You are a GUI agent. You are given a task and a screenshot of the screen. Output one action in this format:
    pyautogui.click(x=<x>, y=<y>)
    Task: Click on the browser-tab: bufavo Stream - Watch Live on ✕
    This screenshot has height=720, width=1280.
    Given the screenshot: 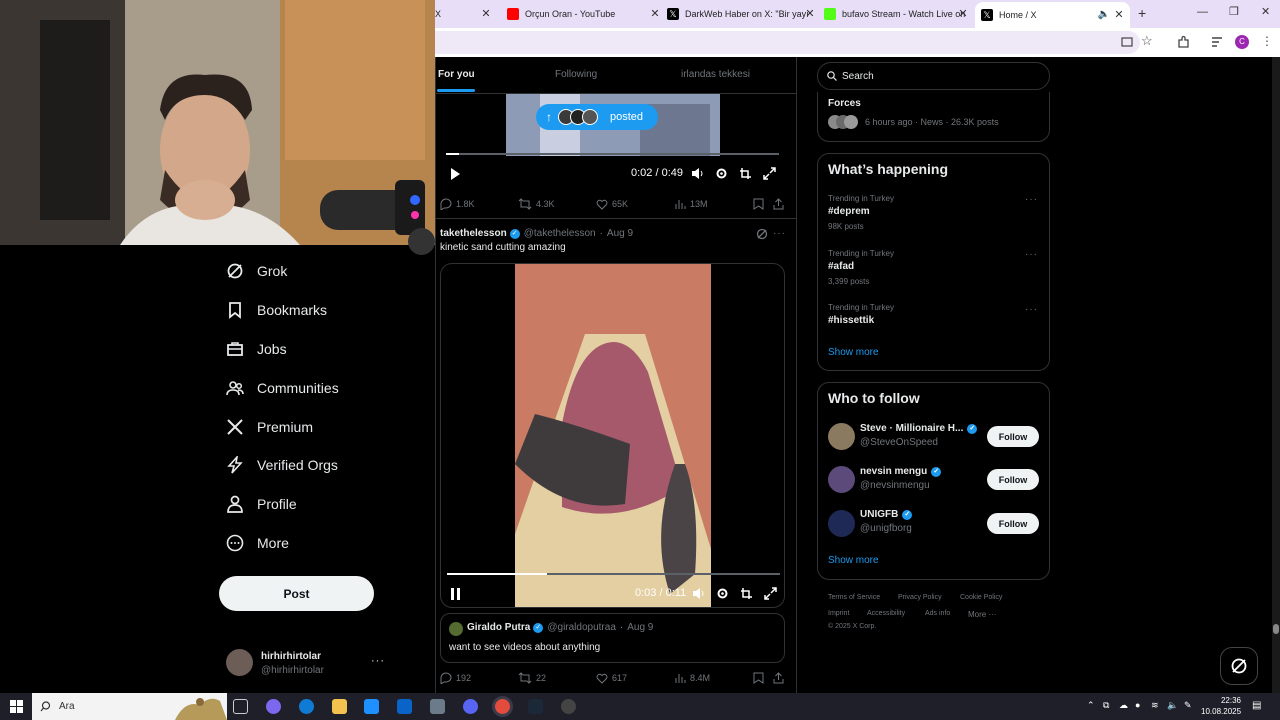 What is the action you would take?
    pyautogui.click(x=897, y=14)
    